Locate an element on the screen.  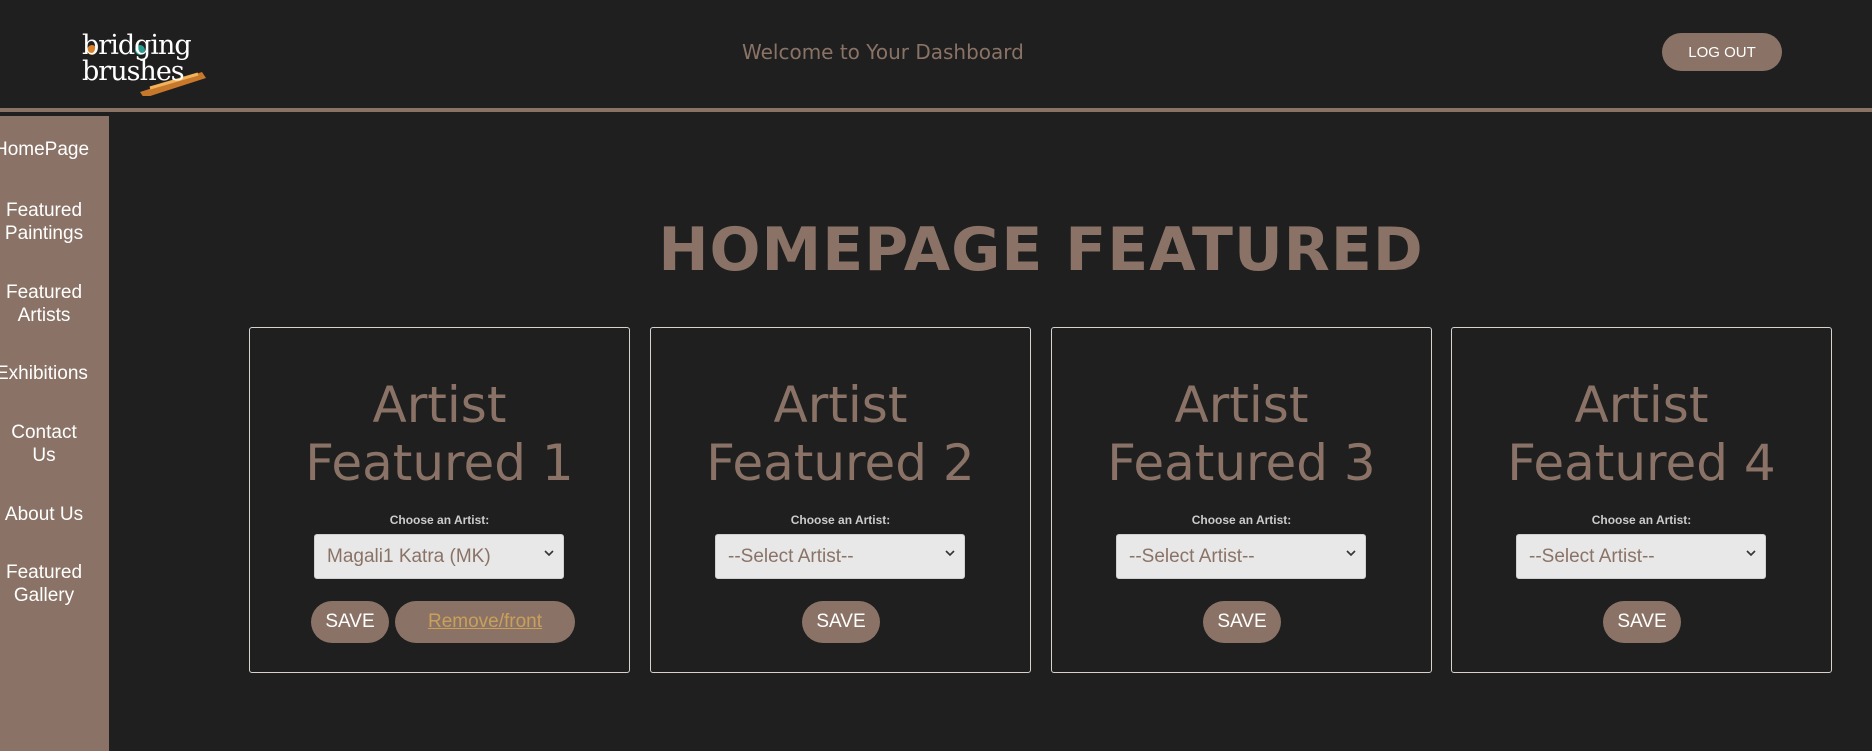
sidebar-item-contact-us: Contact Us is located at coordinates (44, 444).